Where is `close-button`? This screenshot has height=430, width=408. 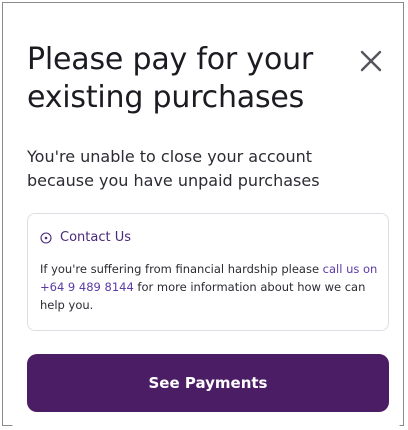 close-button is located at coordinates (371, 61).